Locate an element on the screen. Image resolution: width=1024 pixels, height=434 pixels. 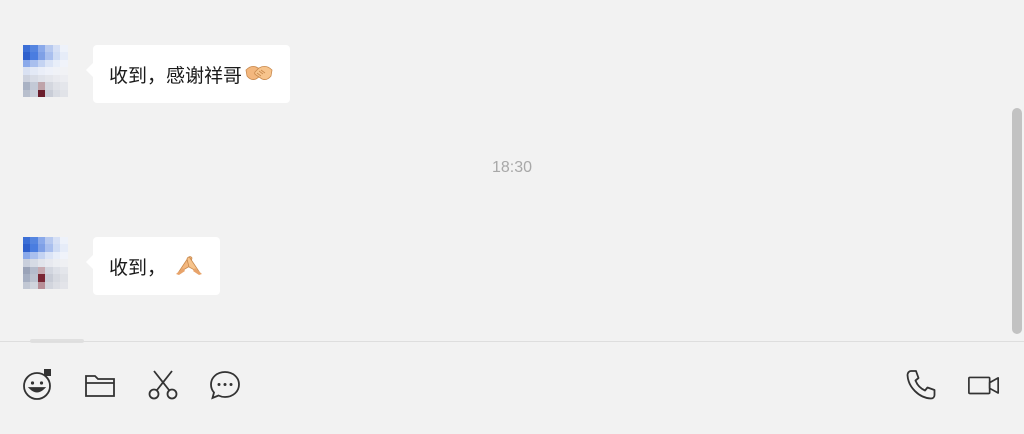
emoji-icon is located at coordinates (38, 385).